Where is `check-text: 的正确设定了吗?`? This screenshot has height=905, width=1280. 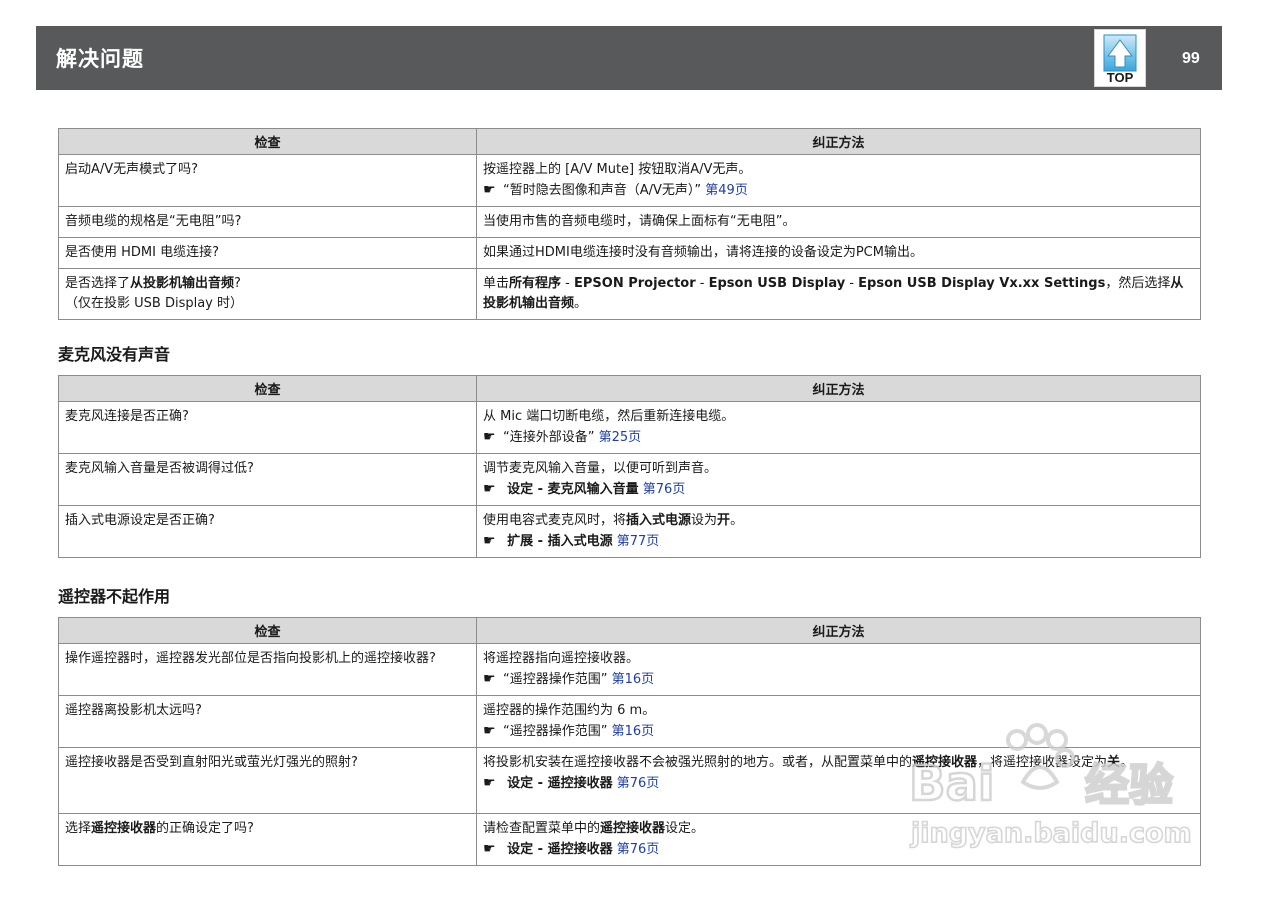
check-text: 的正确设定了吗? is located at coordinates (205, 828).